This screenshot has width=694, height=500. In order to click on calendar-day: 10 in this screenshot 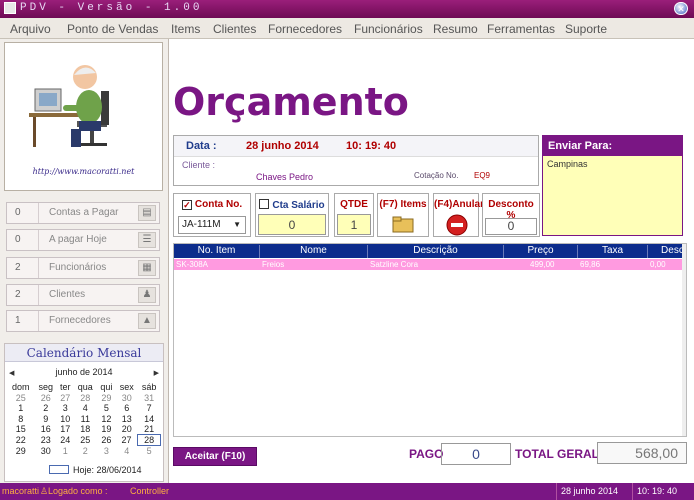, I will do `click(65, 419)`.